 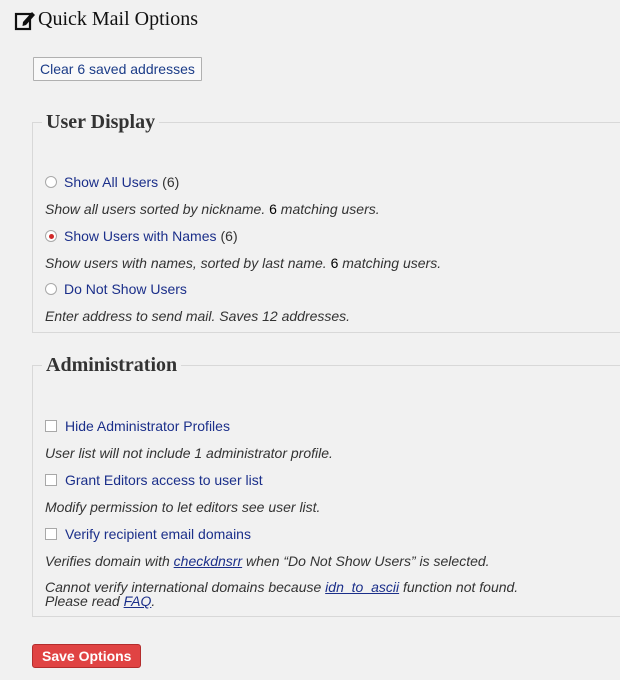 What do you see at coordinates (208, 561) in the screenshot?
I see `checkdnsrr-link: checkdnsrr` at bounding box center [208, 561].